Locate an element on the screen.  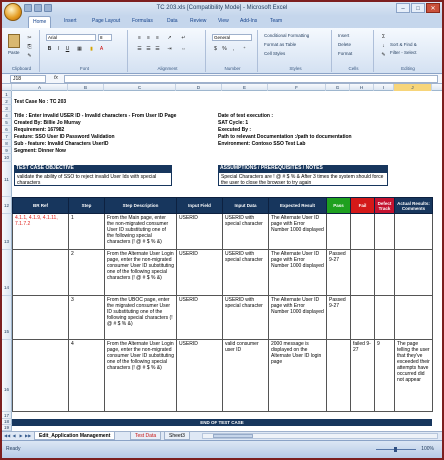
cut-icon: ✂ is located at coordinates (29, 37).